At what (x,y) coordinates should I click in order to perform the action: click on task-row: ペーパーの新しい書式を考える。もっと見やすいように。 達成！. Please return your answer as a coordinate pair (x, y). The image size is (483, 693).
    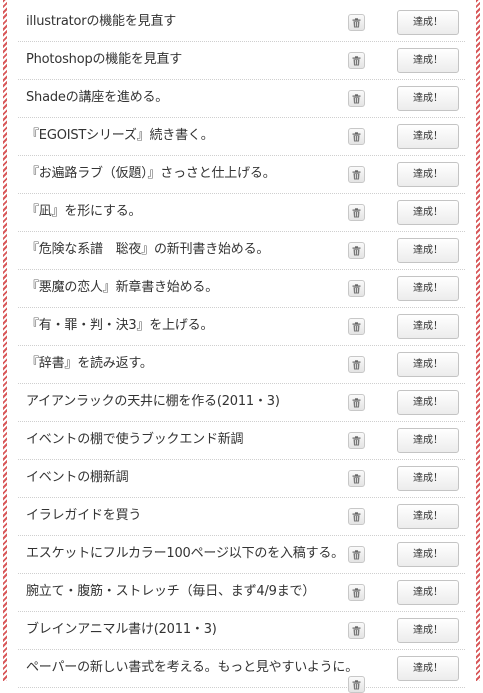
    Looking at the image, I should click on (241, 671).